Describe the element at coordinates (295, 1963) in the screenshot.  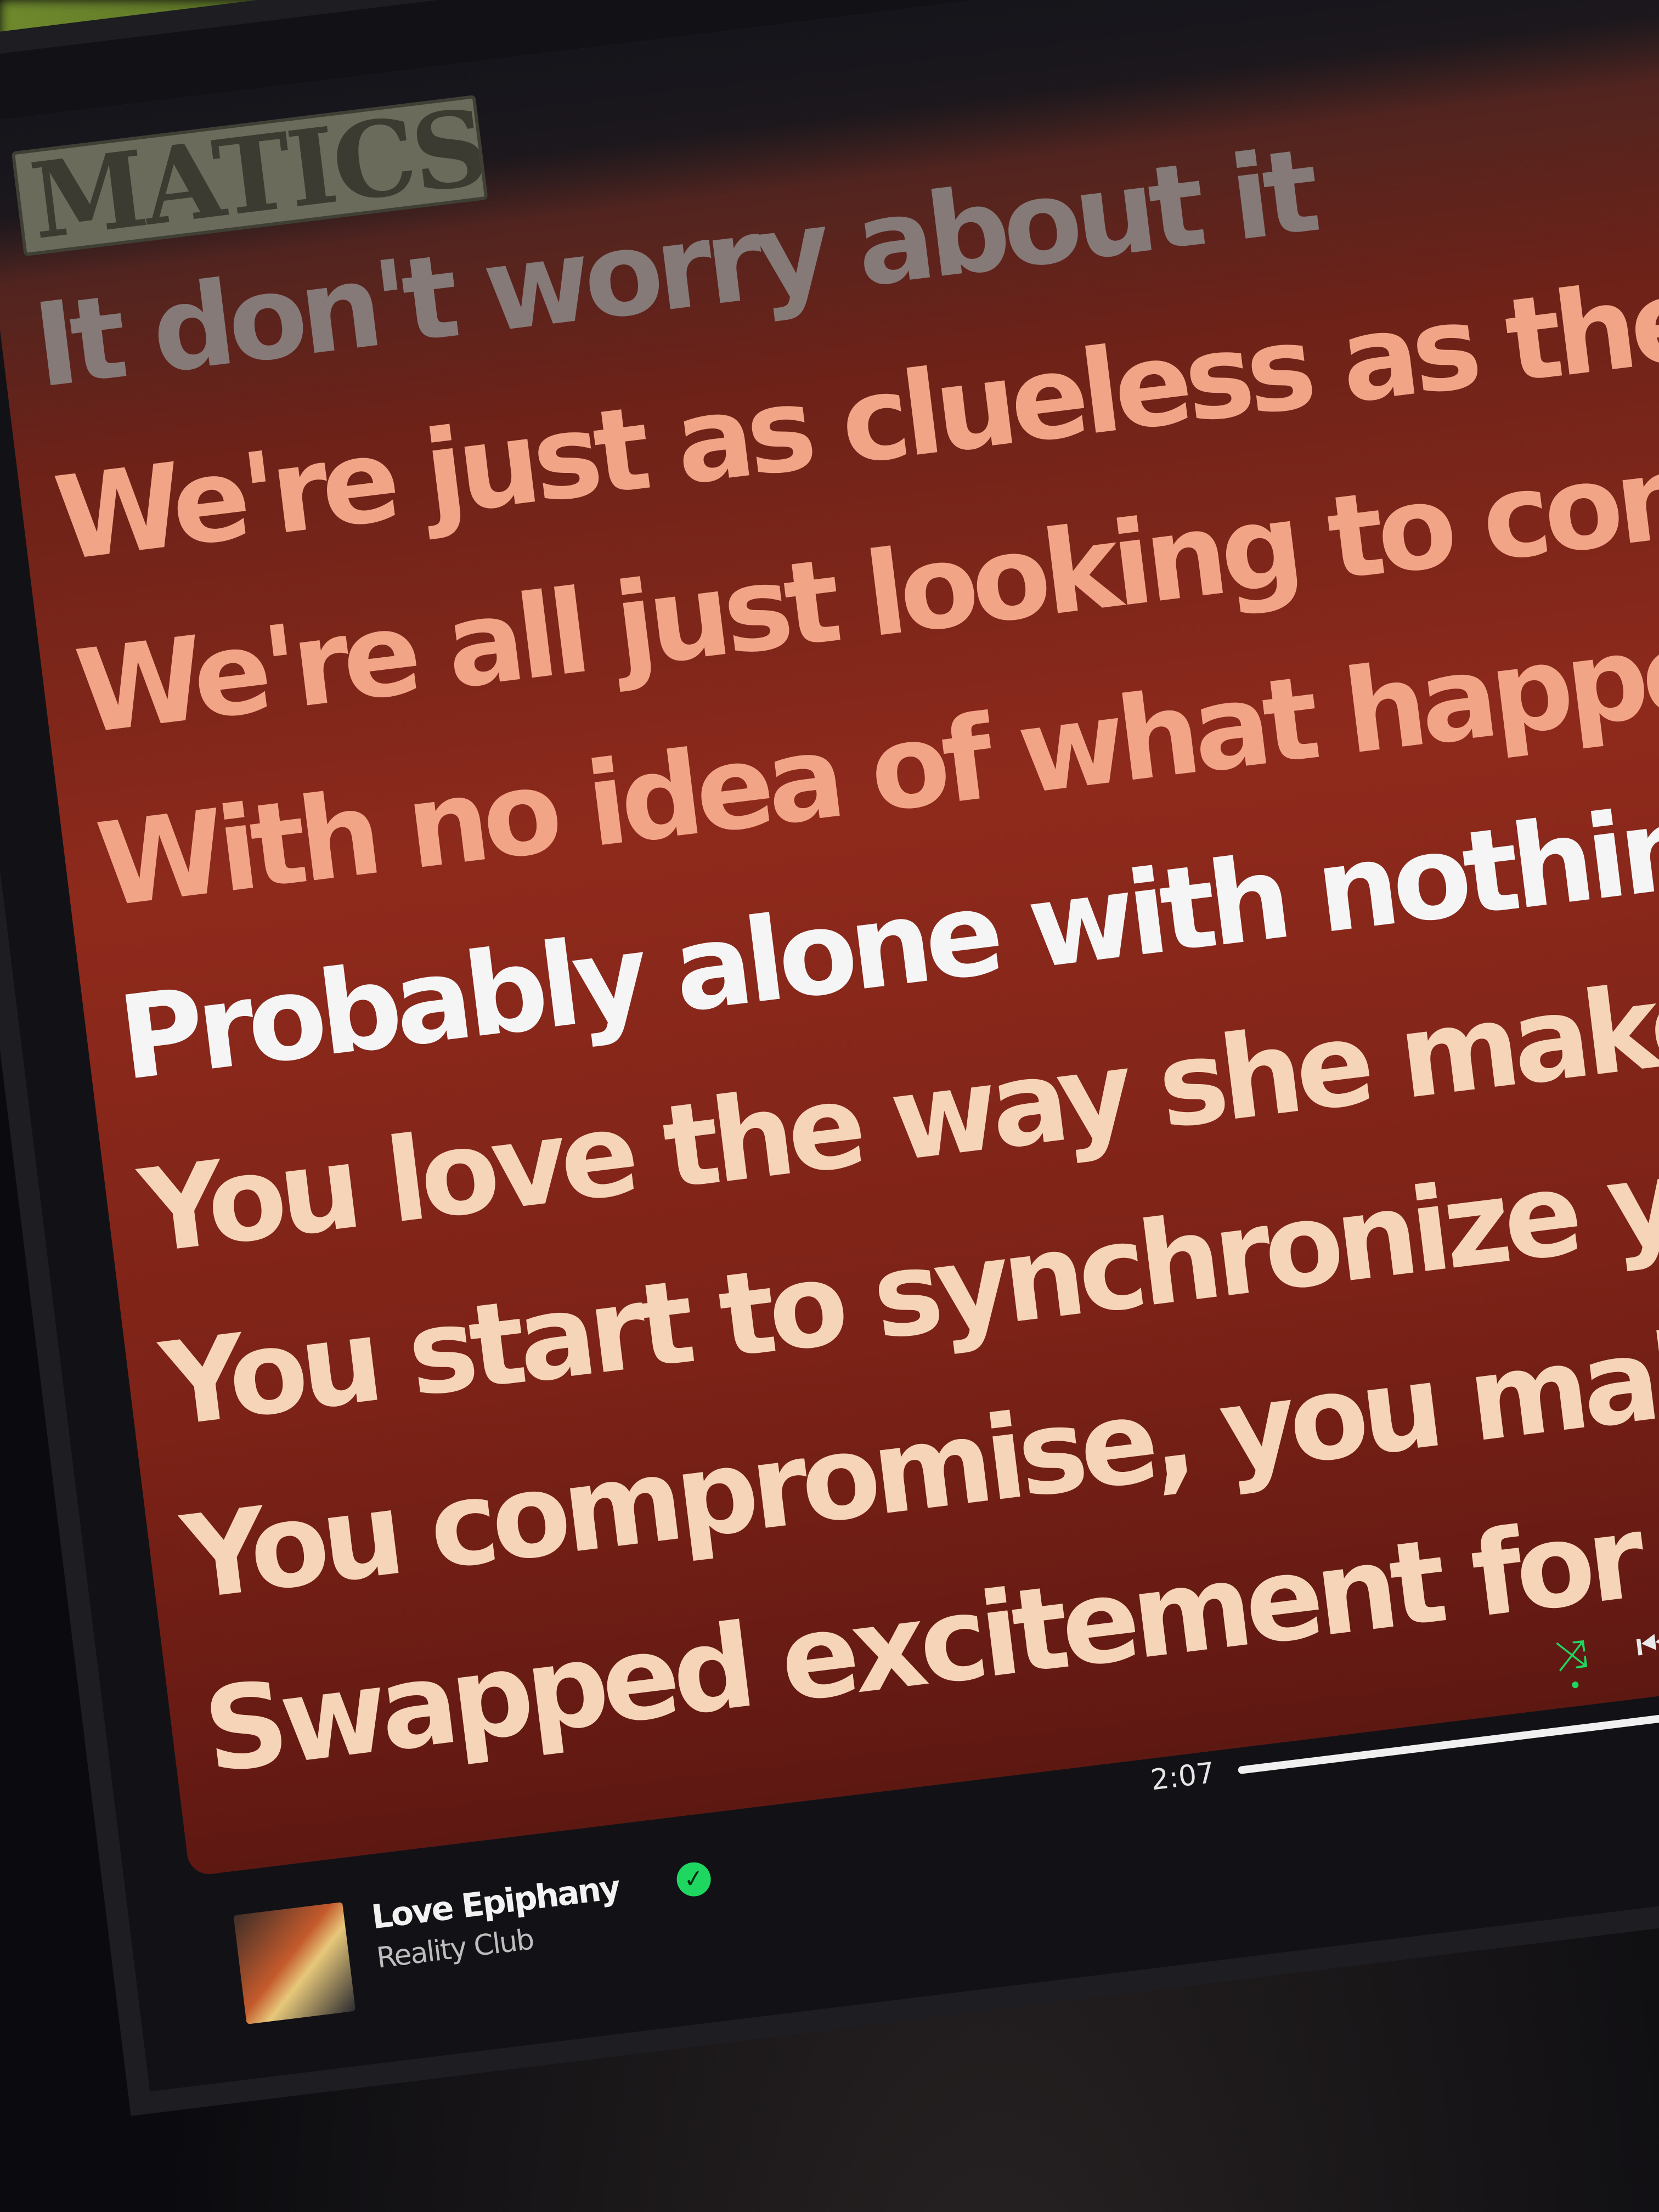
I see `album-cover` at that location.